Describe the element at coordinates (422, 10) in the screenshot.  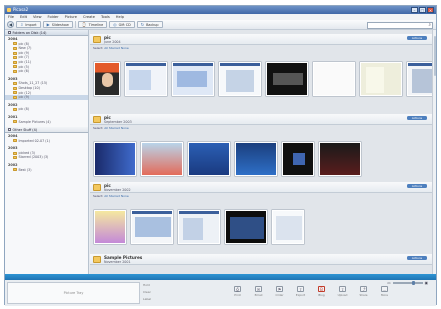
I see `maximize-button: □` at that location.